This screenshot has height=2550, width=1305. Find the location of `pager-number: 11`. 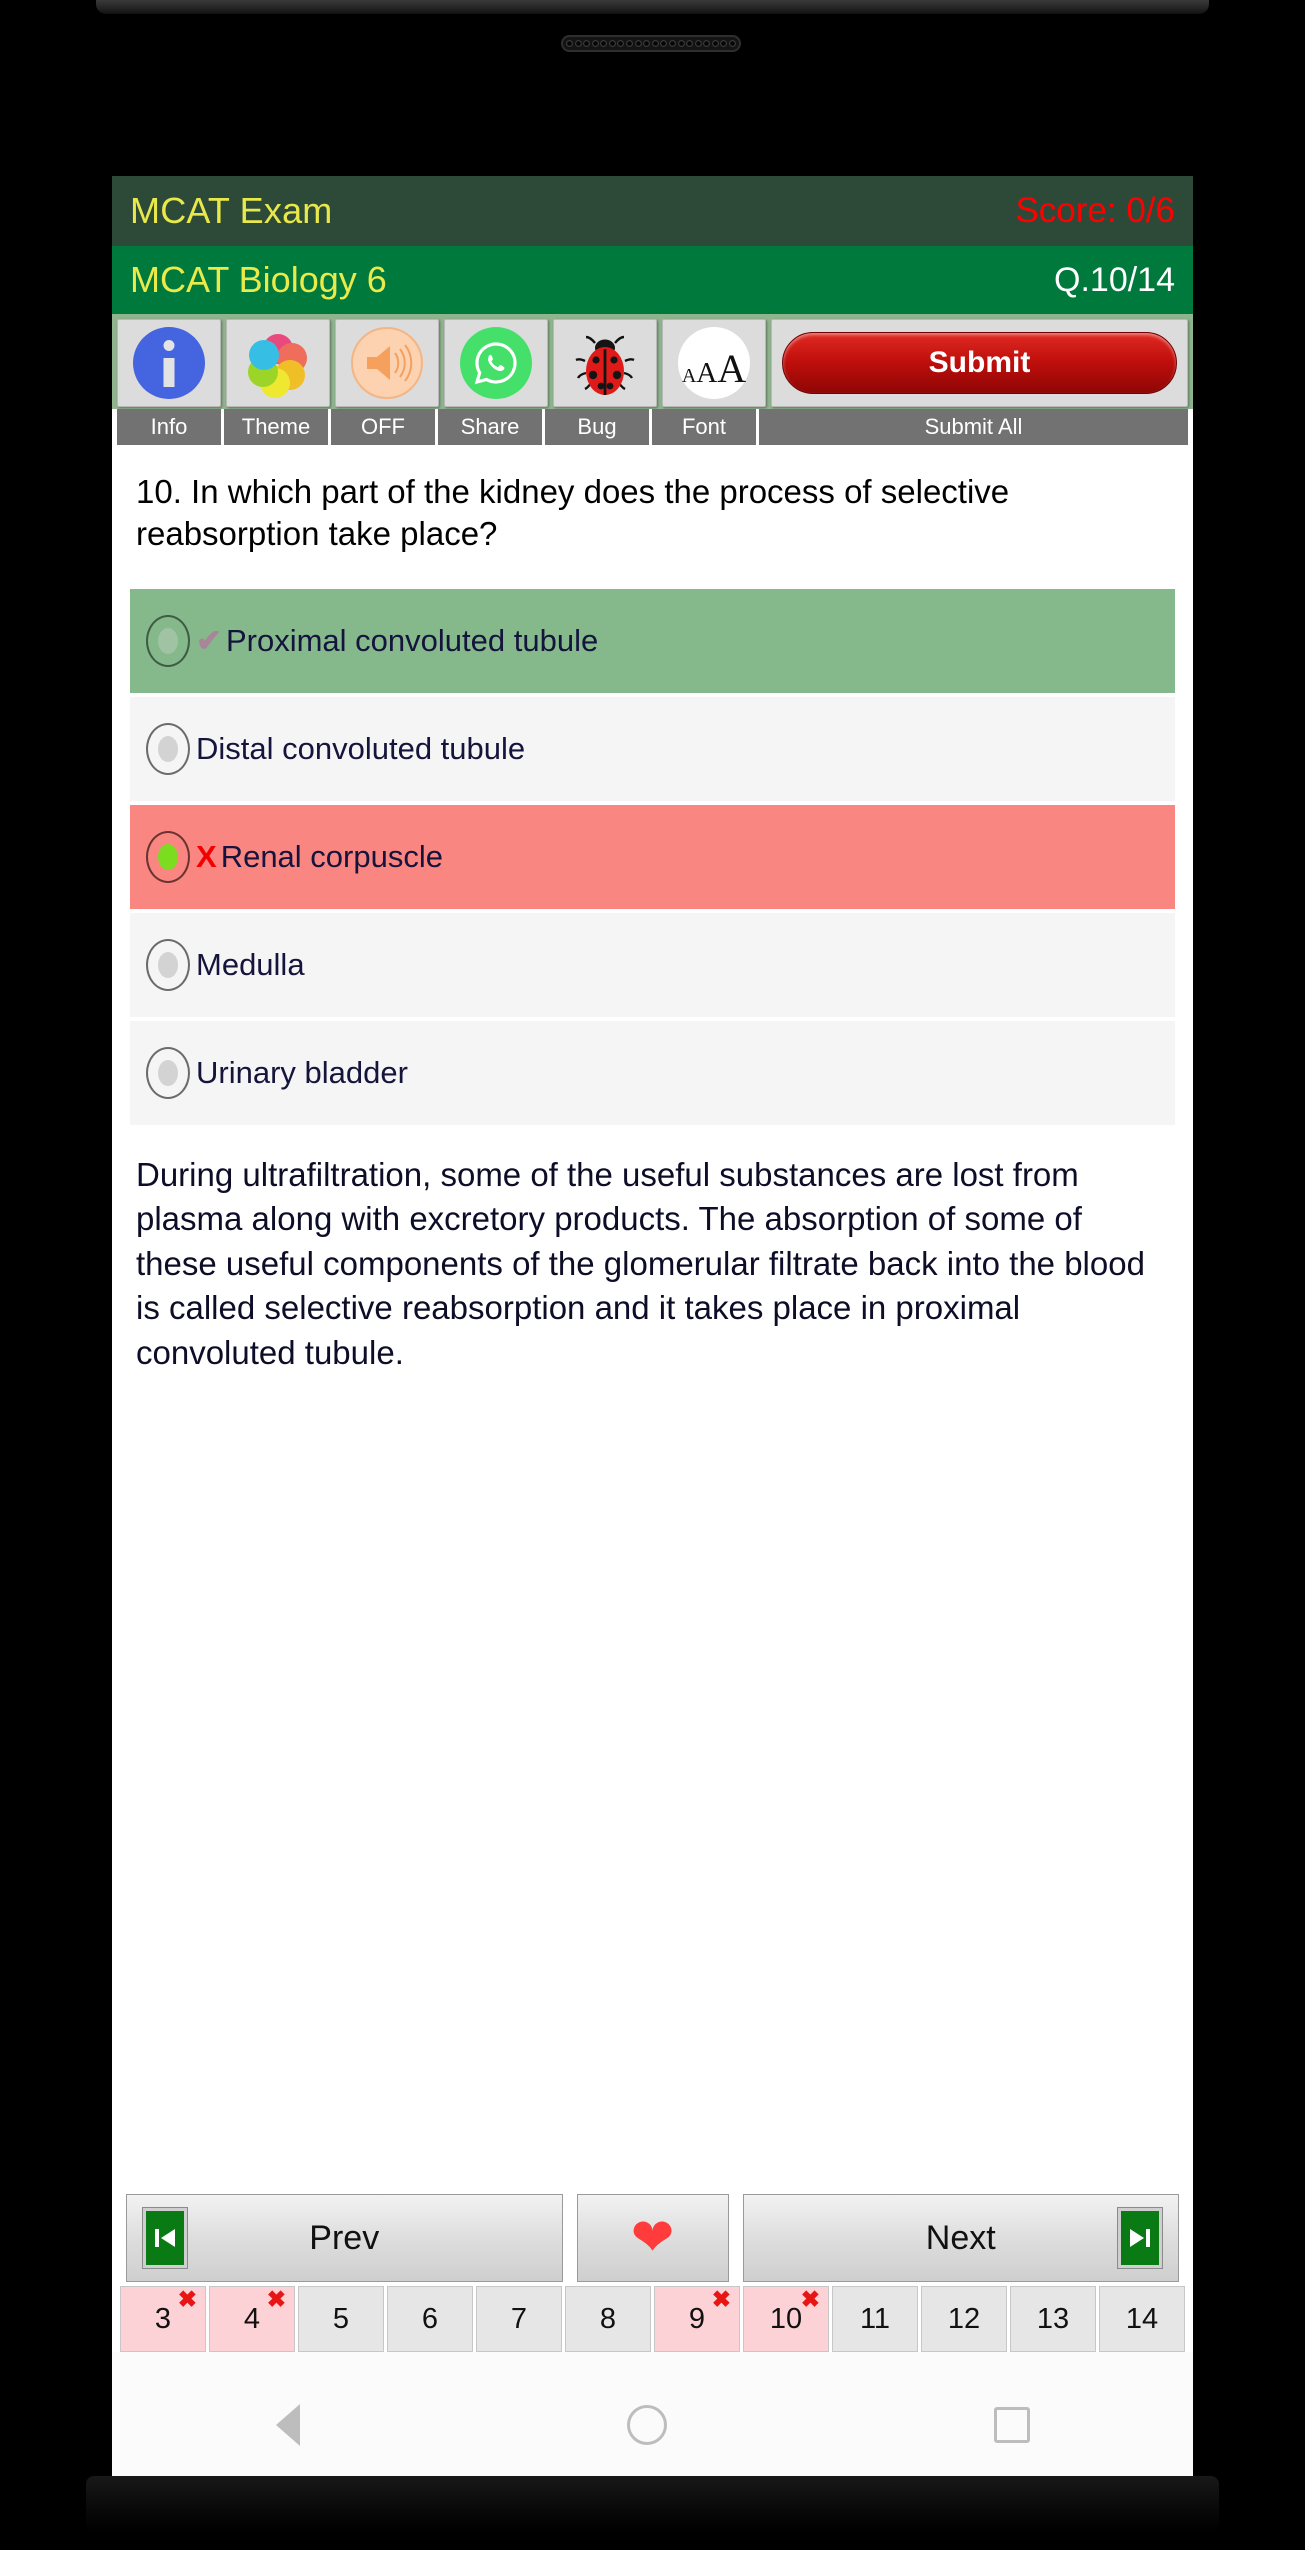

pager-number: 11 is located at coordinates (875, 2318).